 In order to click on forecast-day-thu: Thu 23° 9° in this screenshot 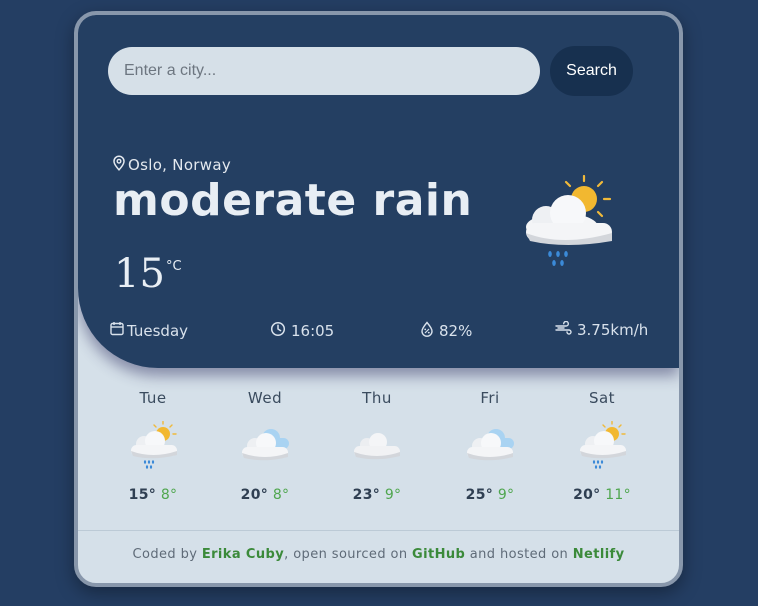, I will do `click(377, 446)`.